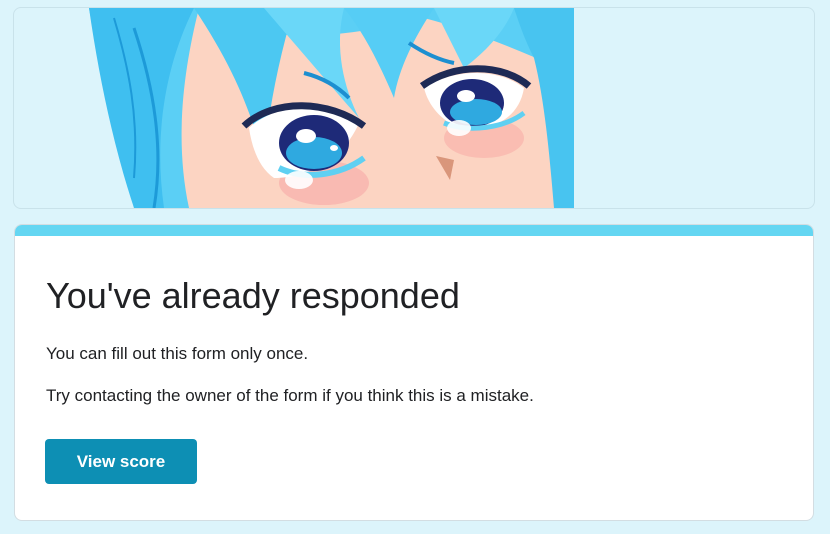  What do you see at coordinates (177, 353) in the screenshot?
I see `fill-once-message: You can fill out this form only once.` at bounding box center [177, 353].